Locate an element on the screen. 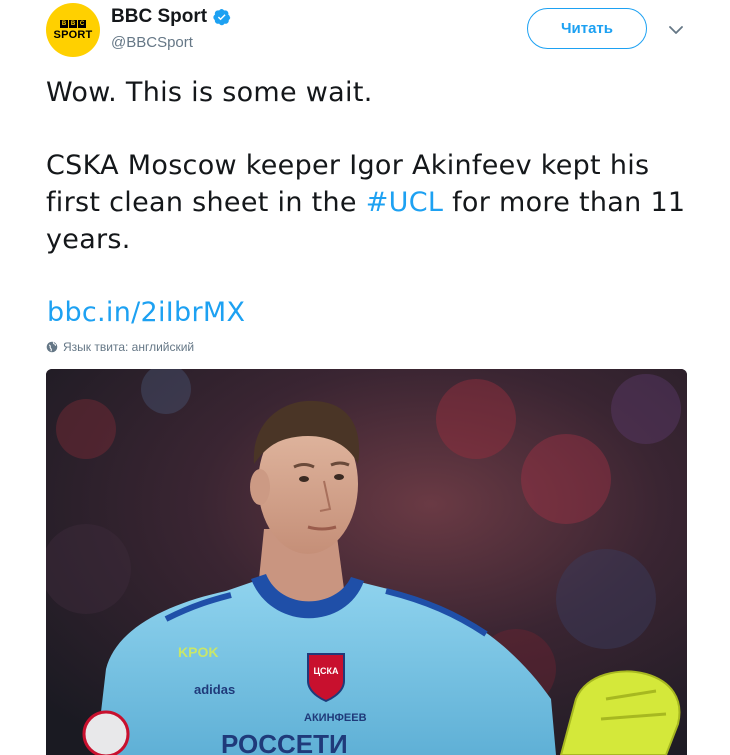  maker-text: adidas is located at coordinates (214, 689).